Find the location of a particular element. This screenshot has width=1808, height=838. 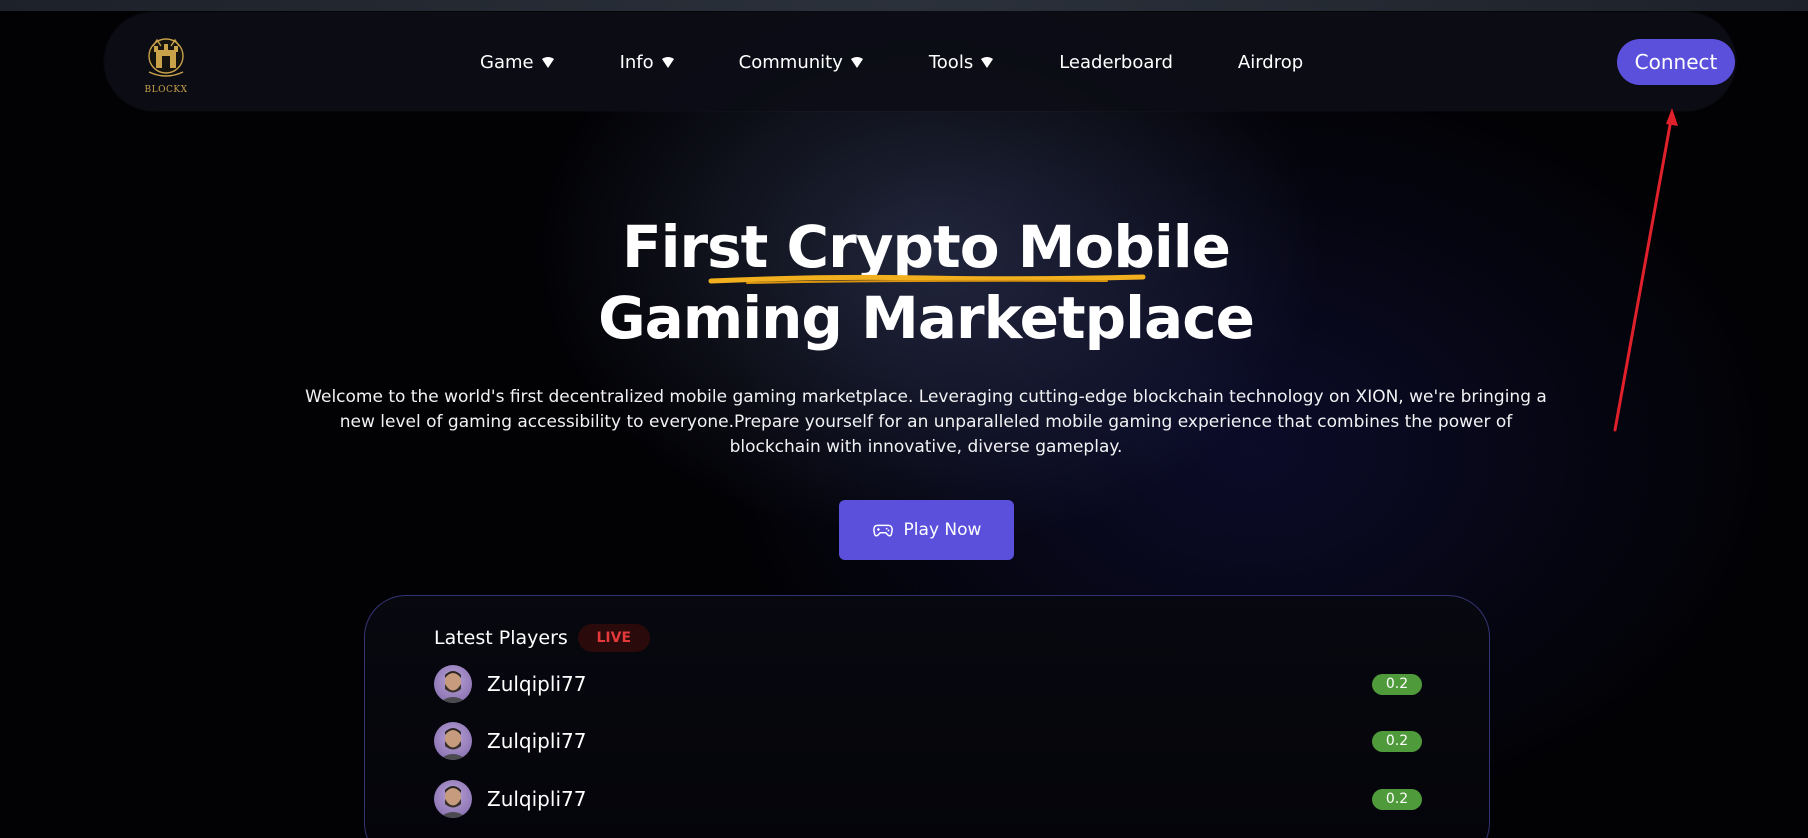

nav-item-leaderboard: Leaderboard is located at coordinates (1116, 62).